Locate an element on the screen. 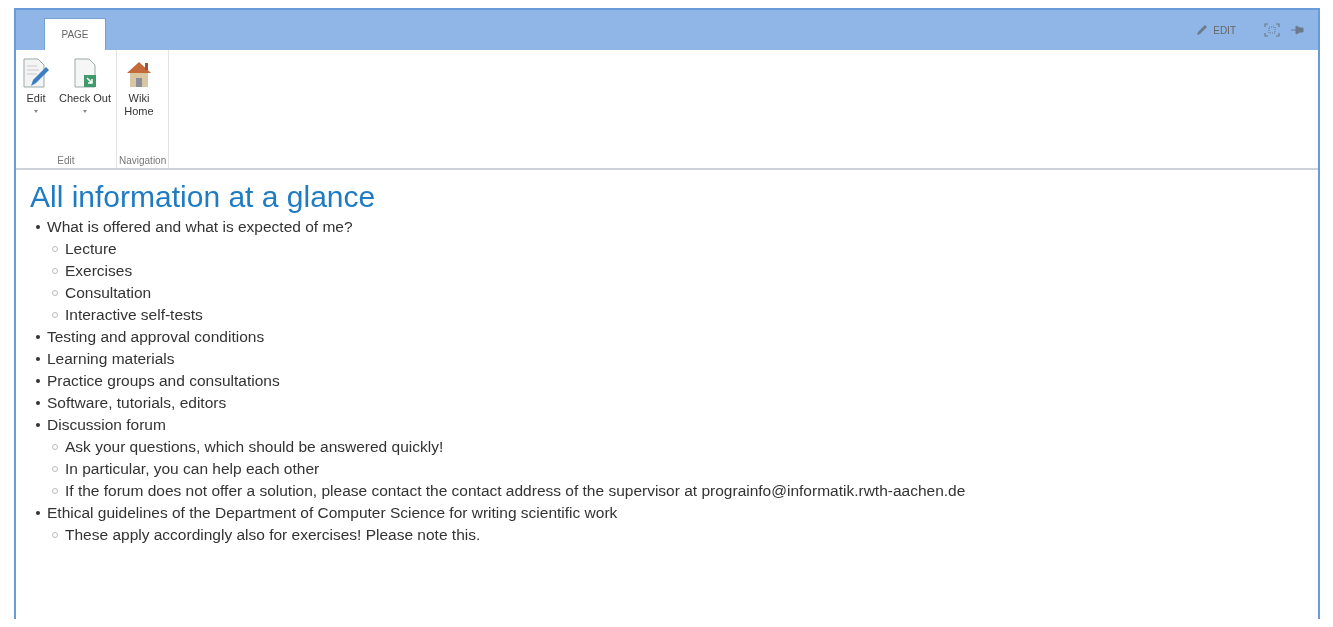  list-item: Practice groups and consultations is located at coordinates (163, 381).